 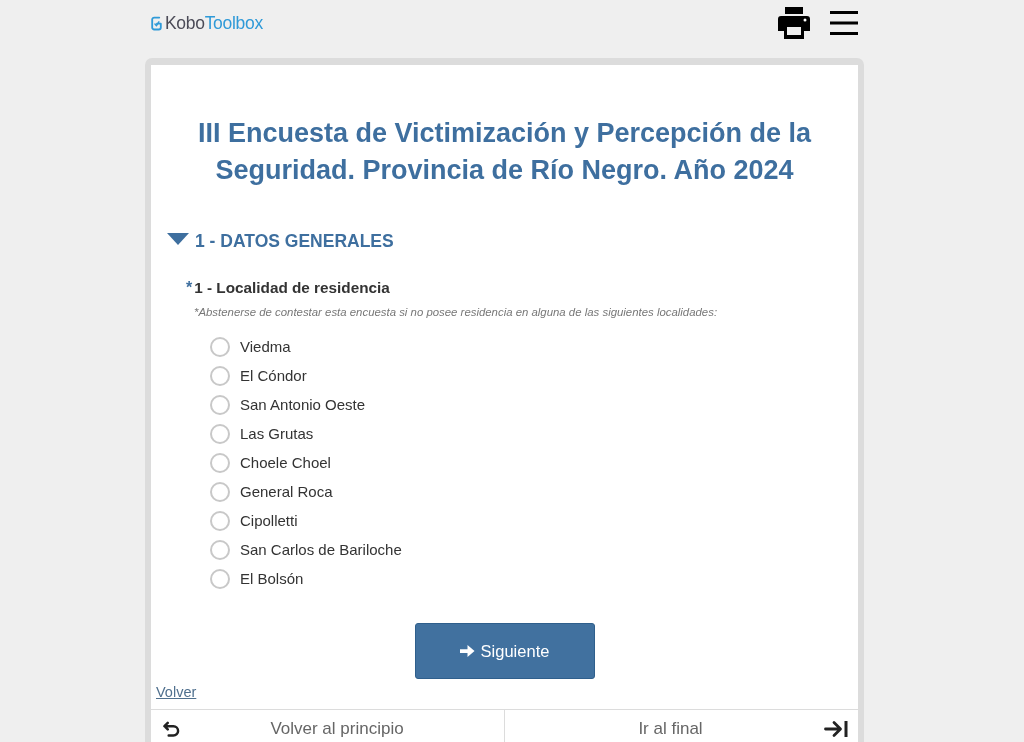 I want to click on group-title: 1 - DATOS GENERALES, so click(x=294, y=241).